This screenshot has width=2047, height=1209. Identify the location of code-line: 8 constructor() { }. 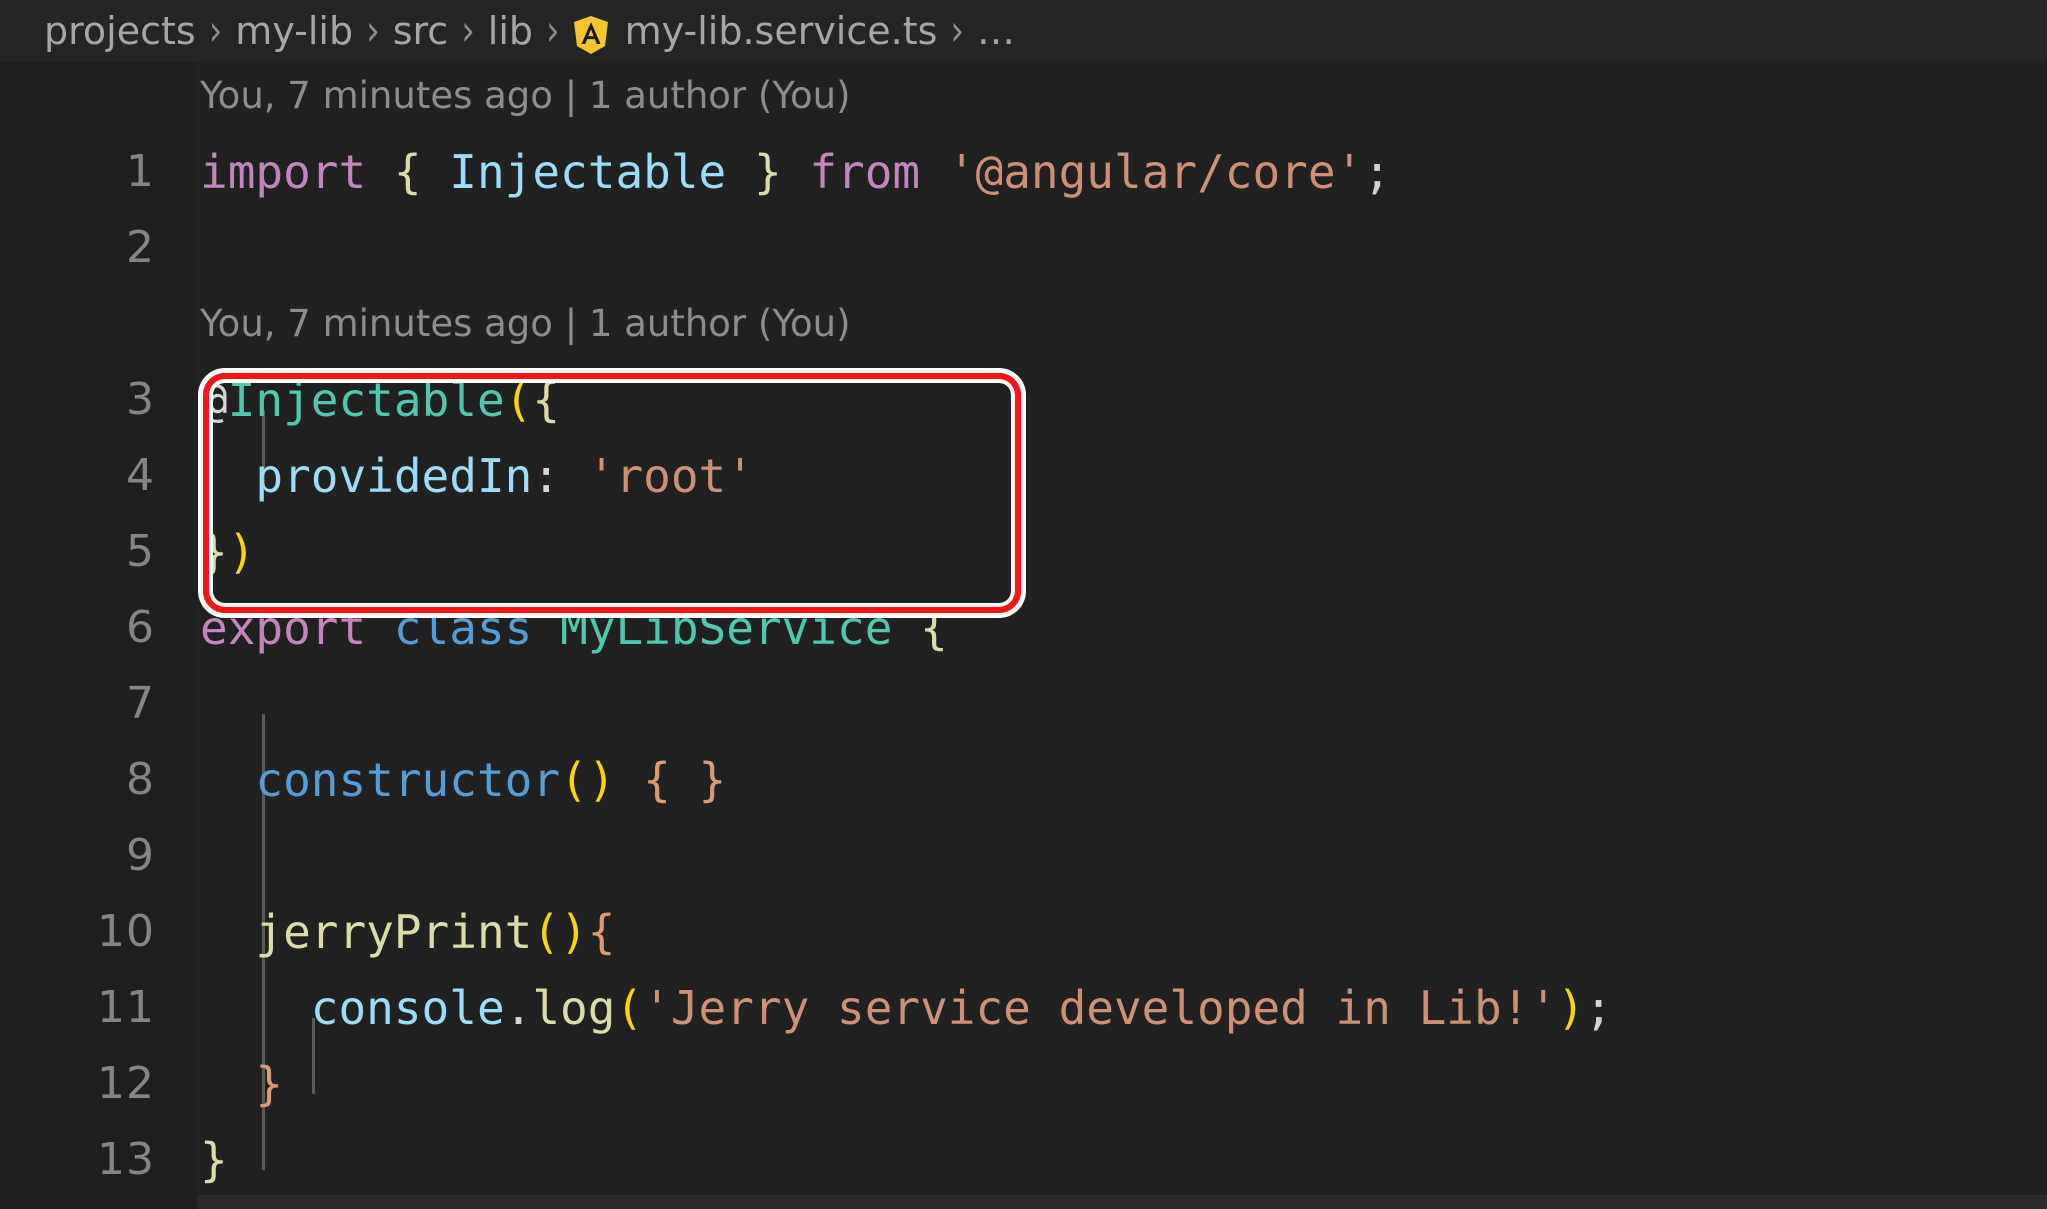
(1023, 780).